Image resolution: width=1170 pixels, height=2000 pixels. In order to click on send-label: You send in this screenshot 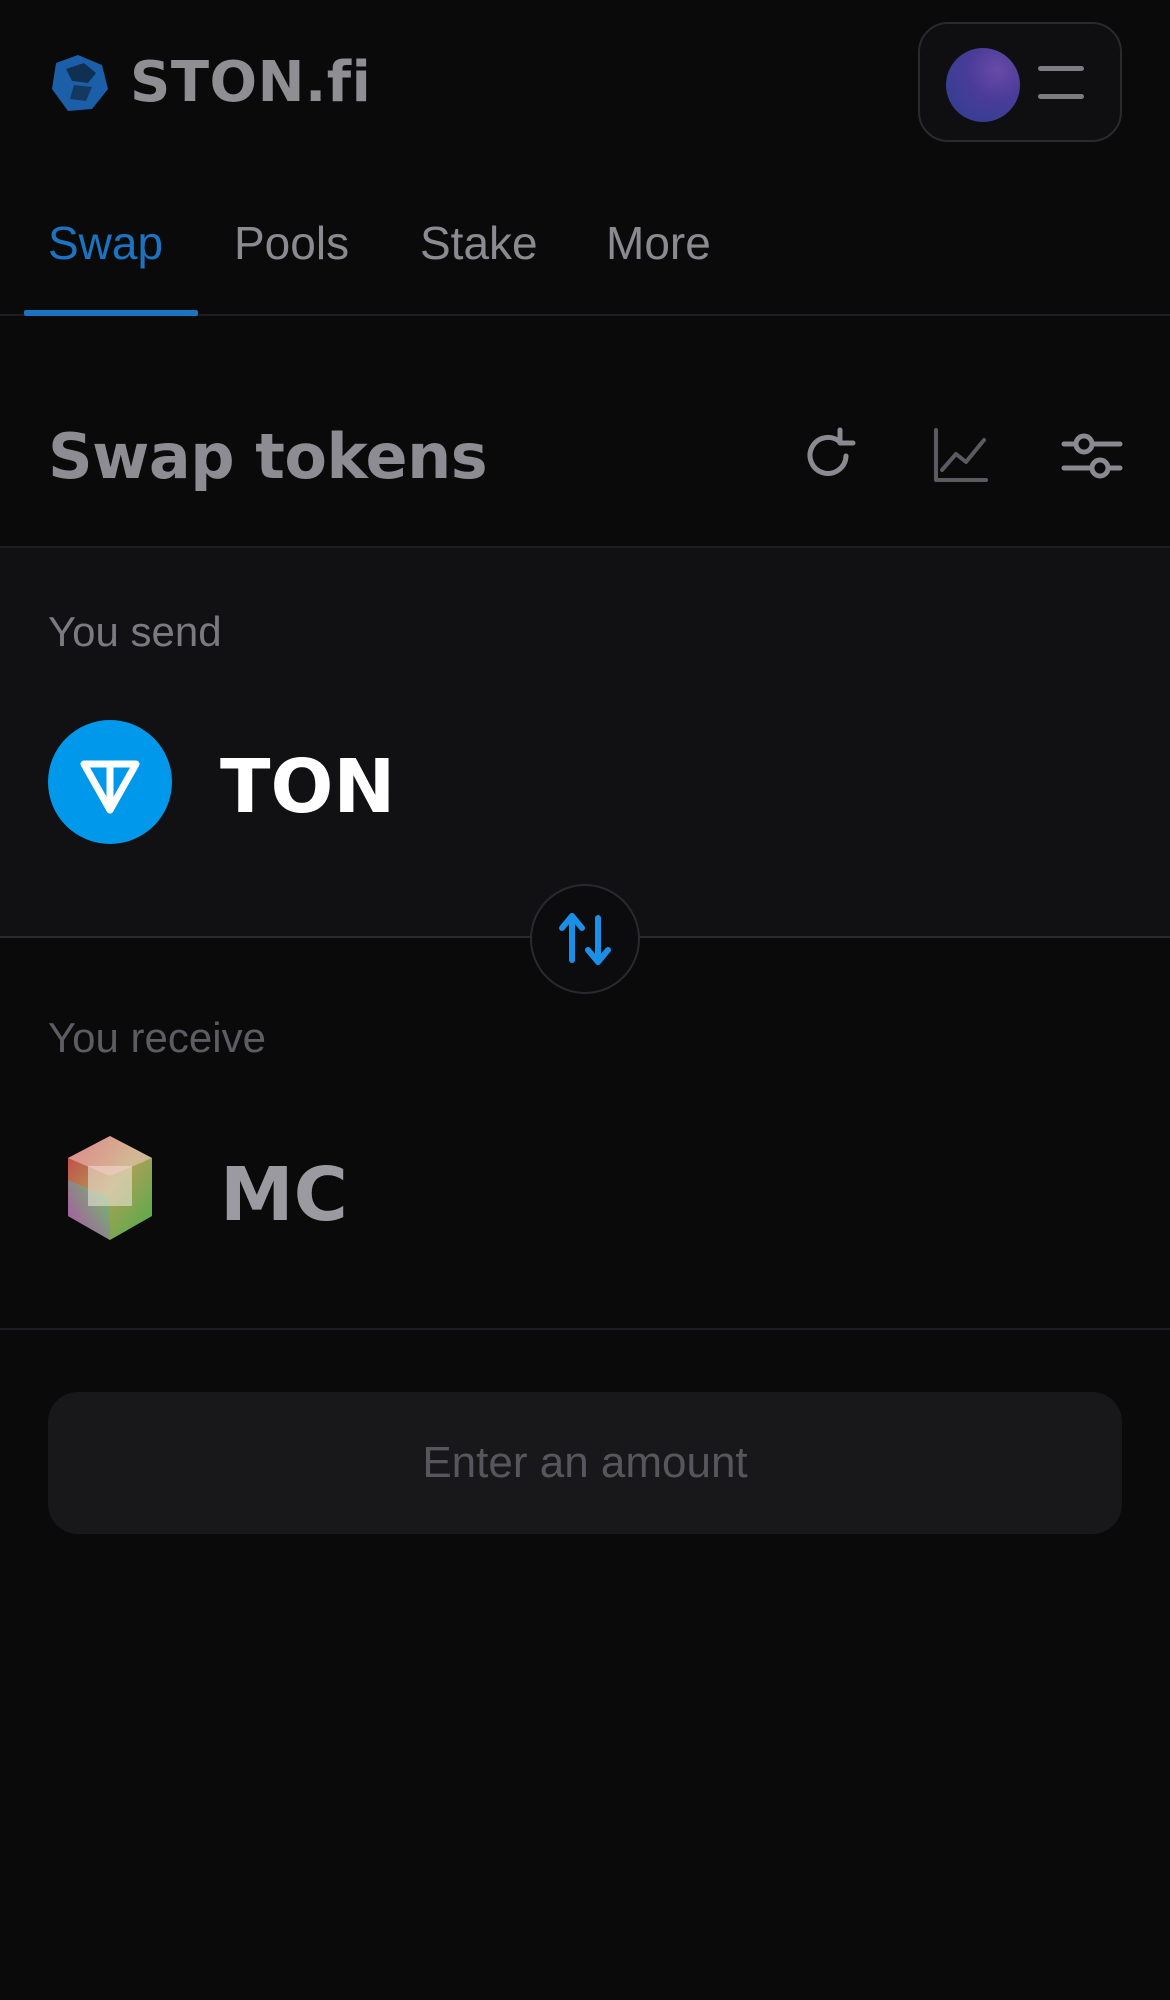, I will do `click(135, 631)`.